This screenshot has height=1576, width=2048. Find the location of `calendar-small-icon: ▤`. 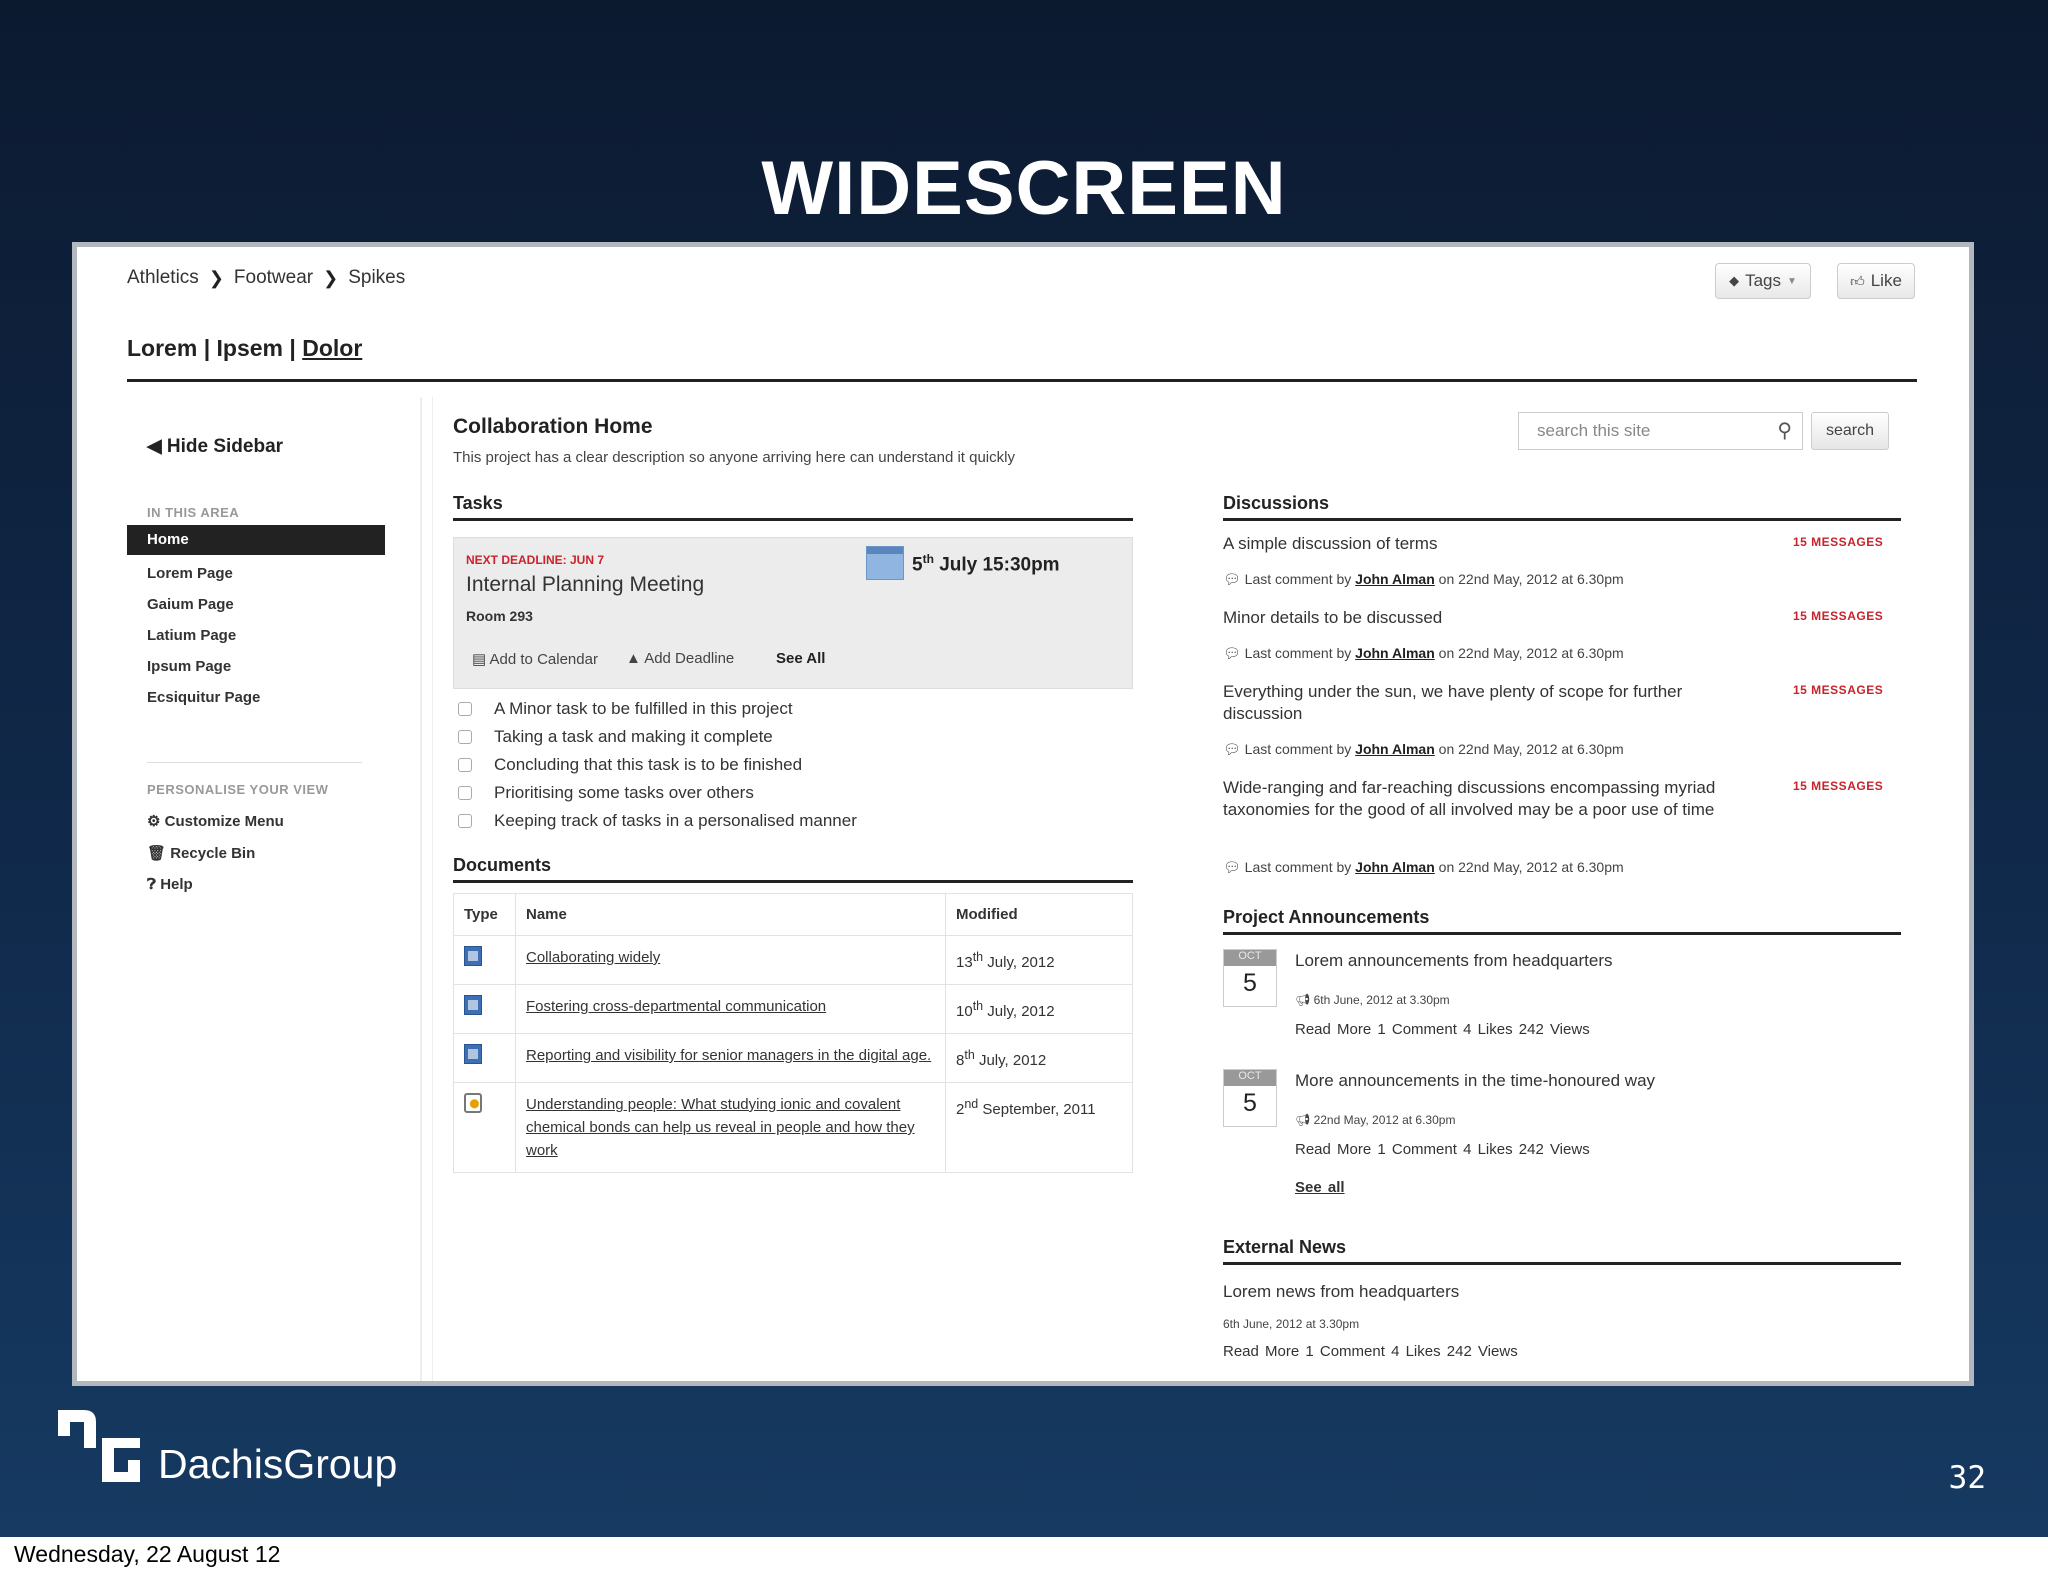

calendar-small-icon: ▤ is located at coordinates (479, 659).